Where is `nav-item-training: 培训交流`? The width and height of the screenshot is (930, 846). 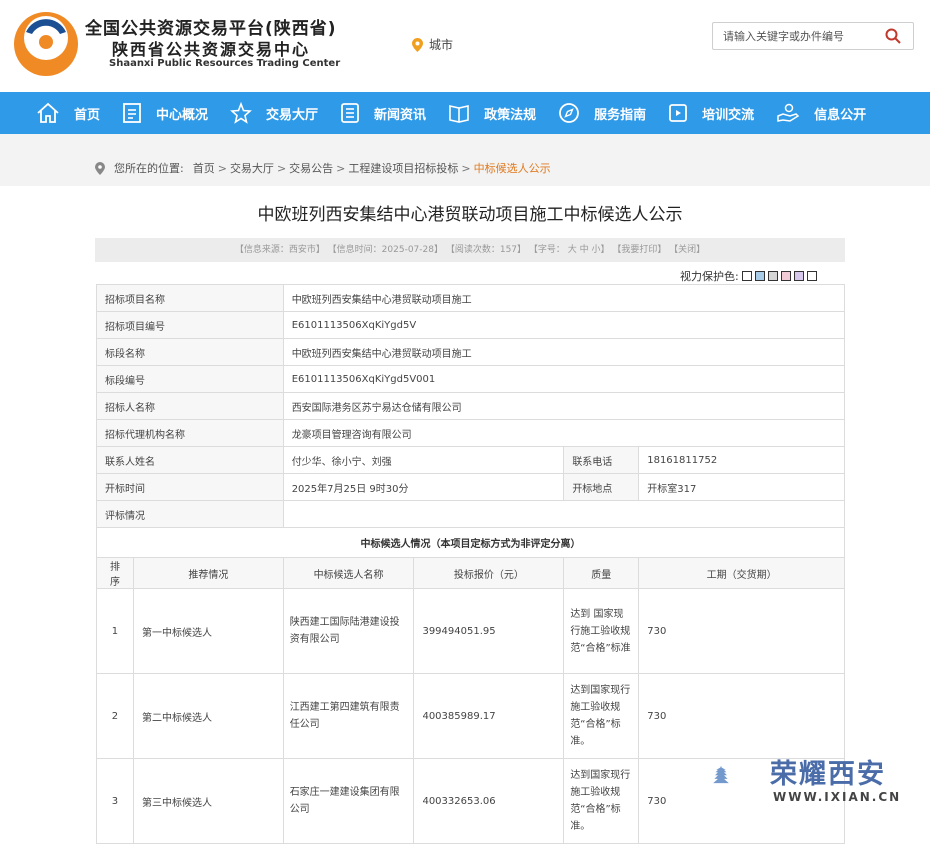 nav-item-training: 培训交流 is located at coordinates (711, 113).